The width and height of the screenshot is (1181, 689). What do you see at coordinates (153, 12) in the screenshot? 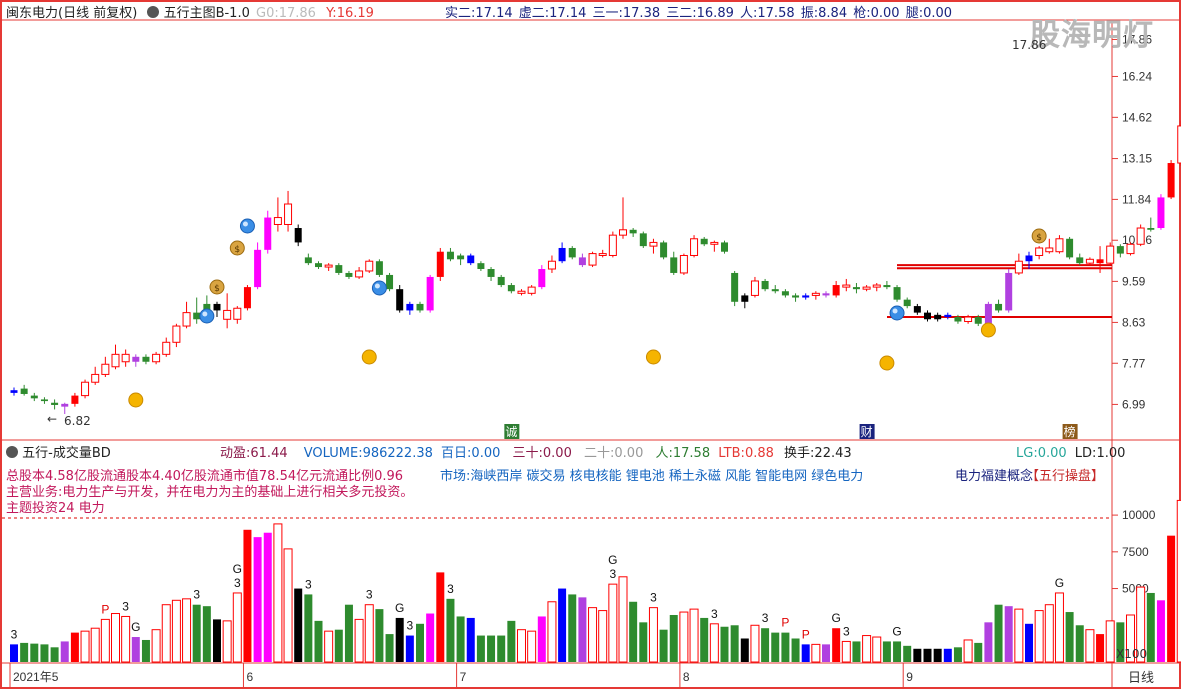
I see `settings-icon` at bounding box center [153, 12].